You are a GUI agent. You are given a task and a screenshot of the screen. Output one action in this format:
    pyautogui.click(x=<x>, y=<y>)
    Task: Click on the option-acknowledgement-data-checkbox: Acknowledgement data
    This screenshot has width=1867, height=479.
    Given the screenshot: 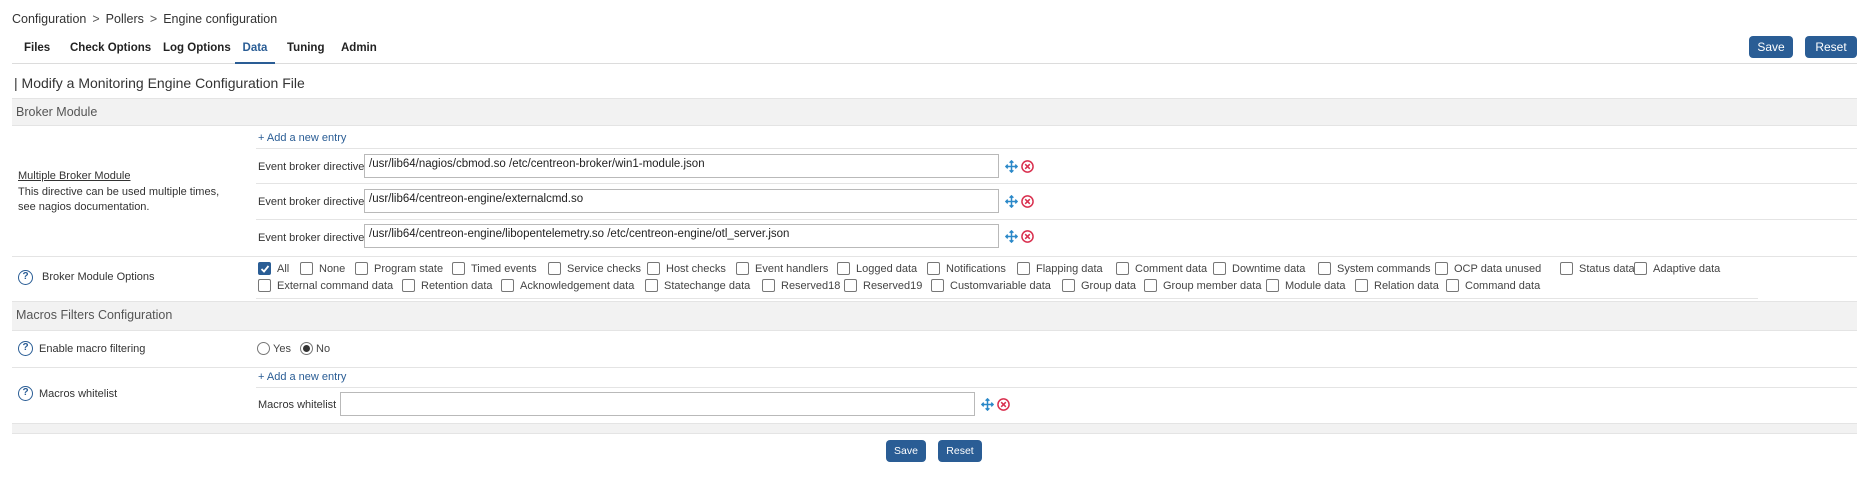 What is the action you would take?
    pyautogui.click(x=567, y=285)
    